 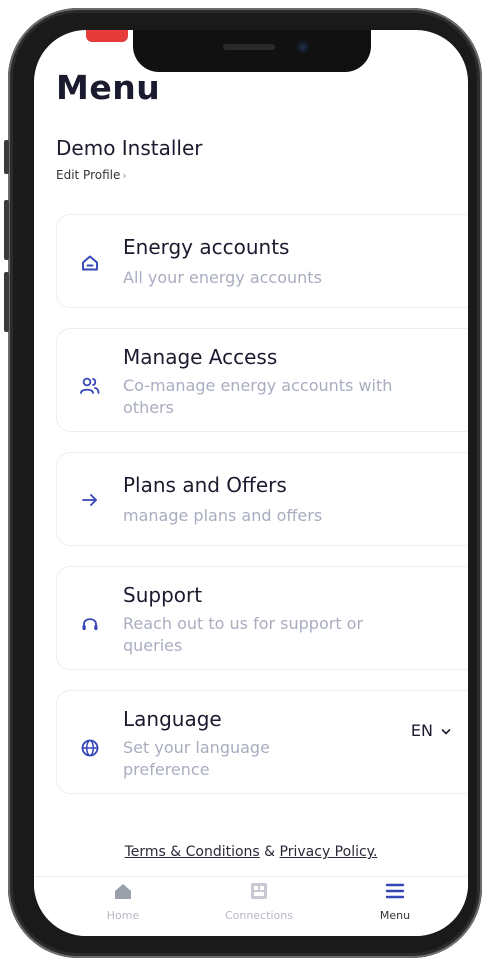 What do you see at coordinates (262, 261) in the screenshot?
I see `menu-item-energy-accounts: Energy accounts All your energy accounts` at bounding box center [262, 261].